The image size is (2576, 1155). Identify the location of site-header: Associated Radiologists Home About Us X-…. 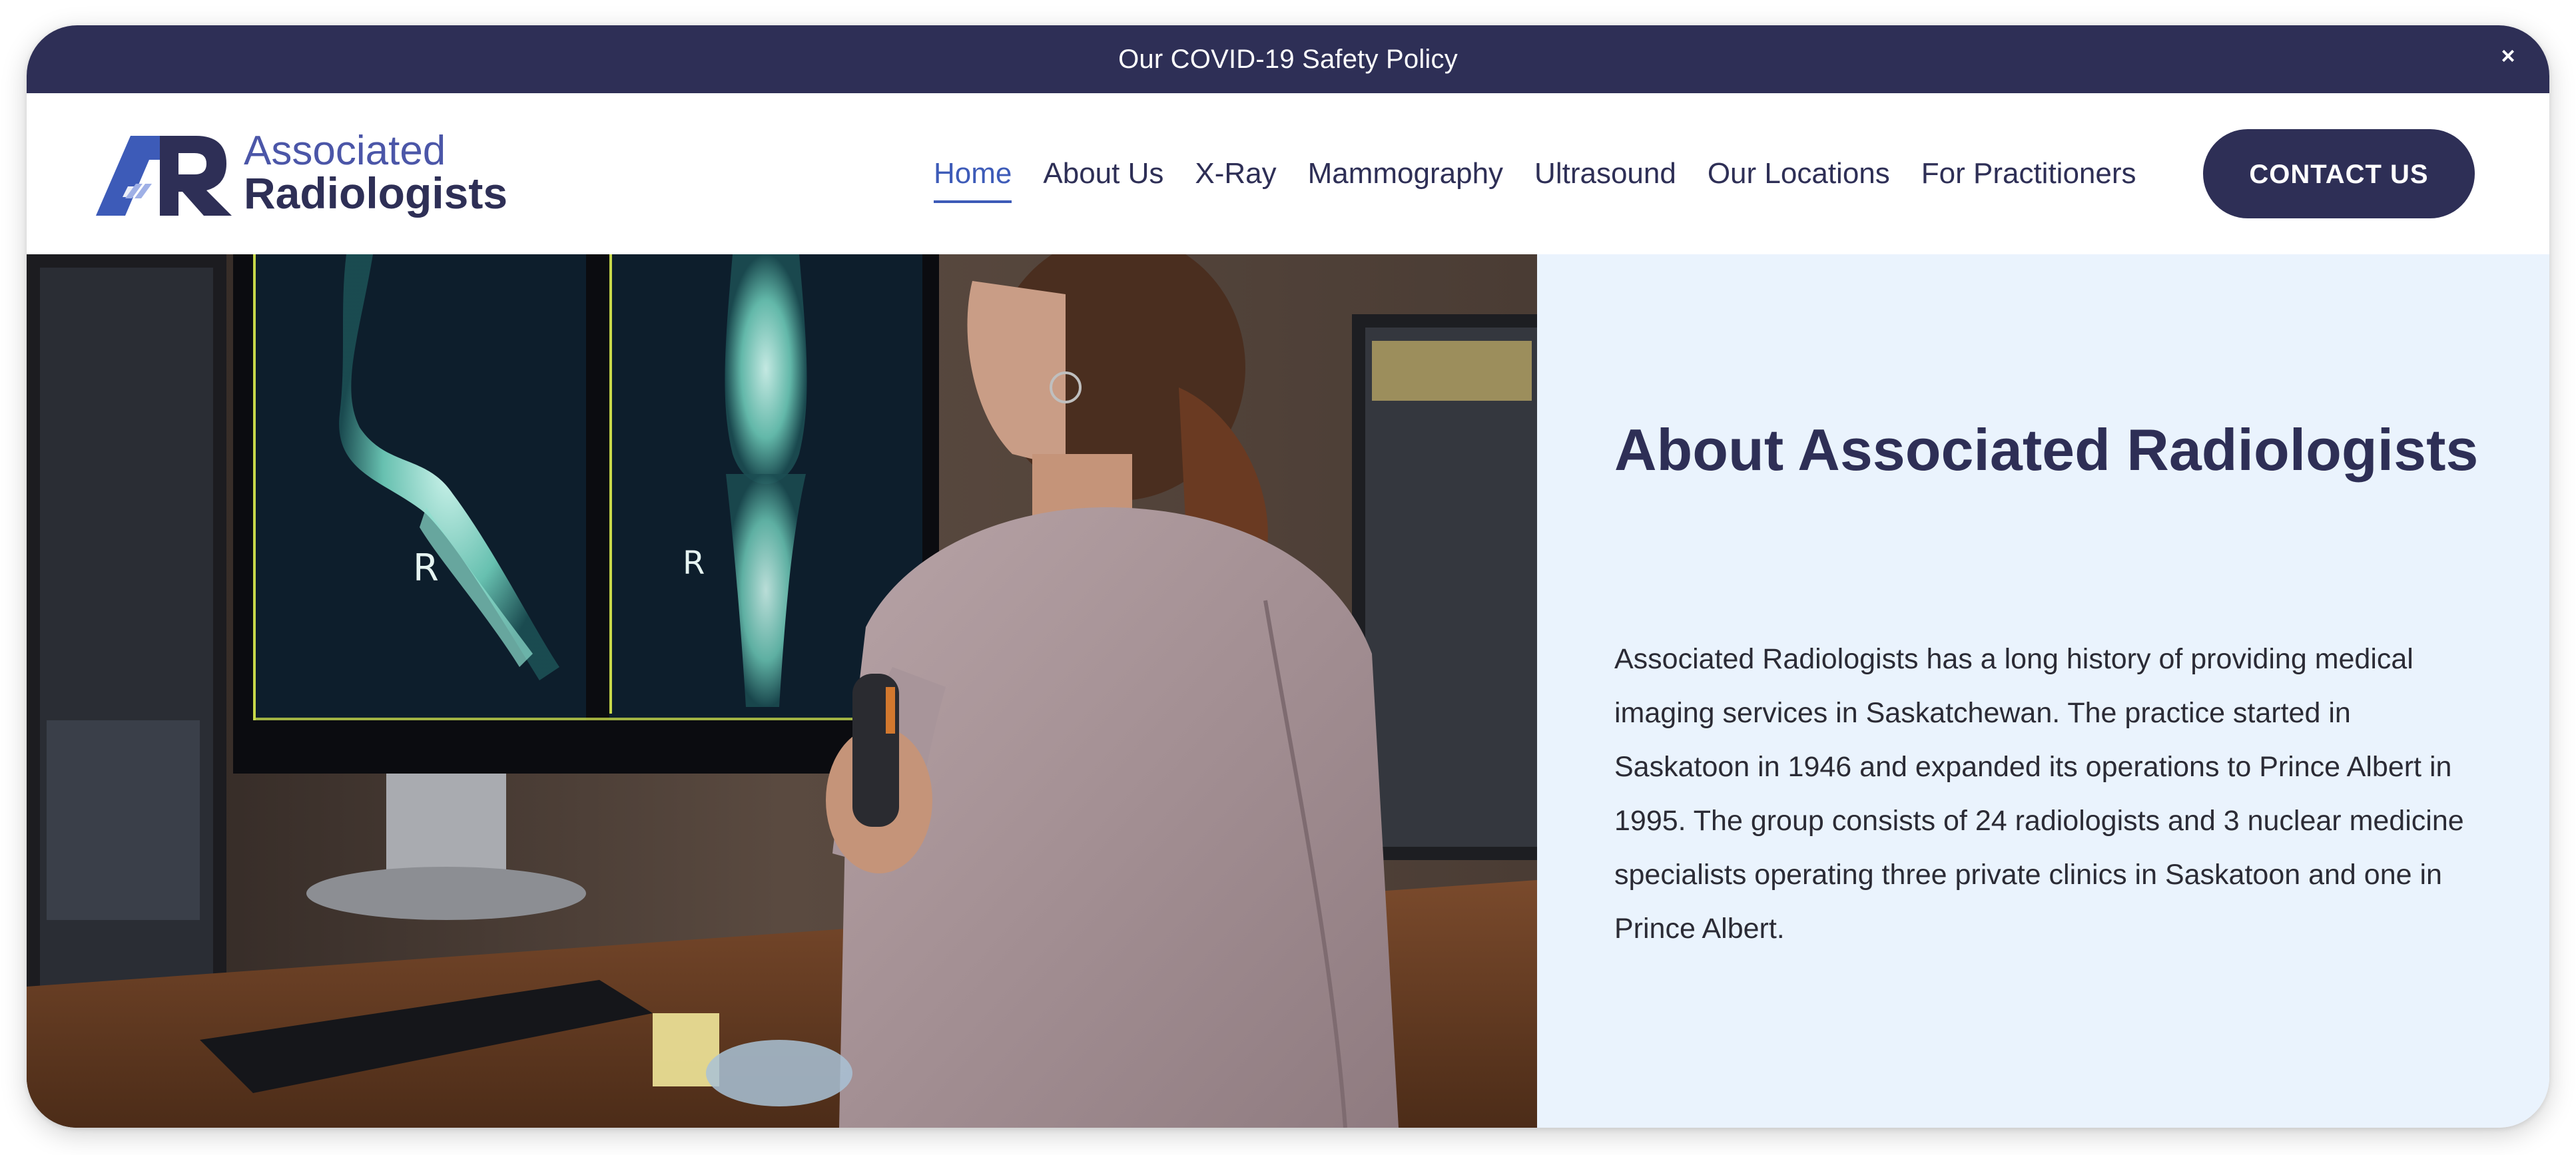
(1288, 173).